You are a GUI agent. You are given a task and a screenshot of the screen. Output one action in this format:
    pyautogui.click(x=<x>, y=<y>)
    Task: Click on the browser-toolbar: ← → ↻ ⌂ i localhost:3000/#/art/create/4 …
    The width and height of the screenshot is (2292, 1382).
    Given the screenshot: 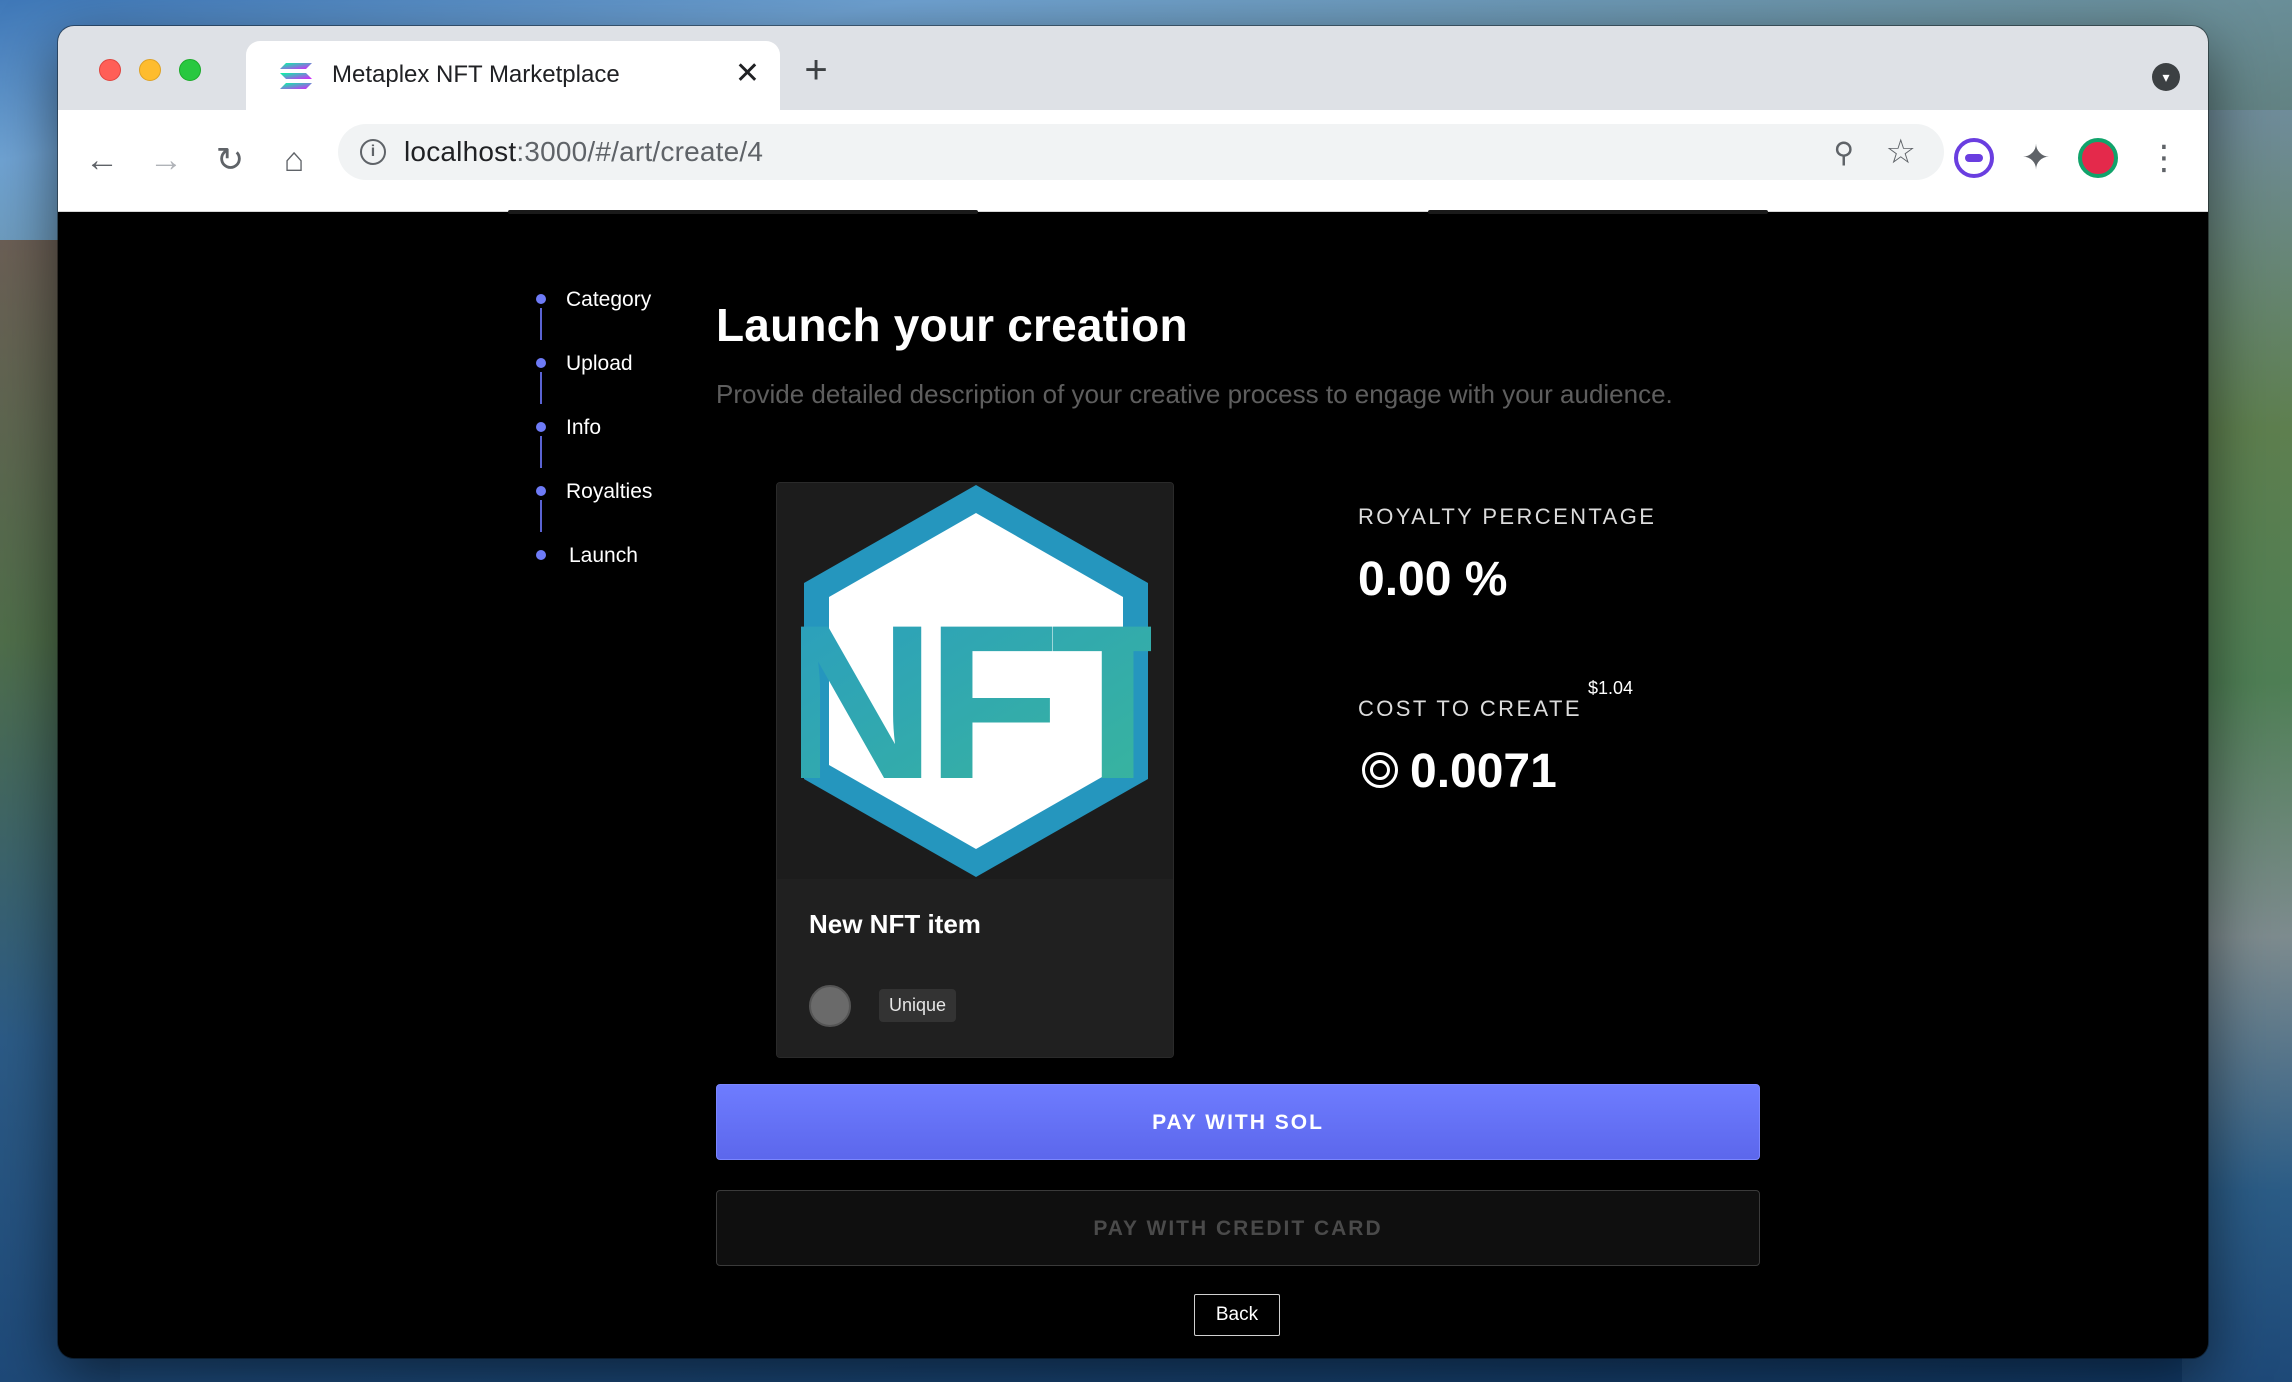 What is the action you would take?
    pyautogui.click(x=1133, y=161)
    